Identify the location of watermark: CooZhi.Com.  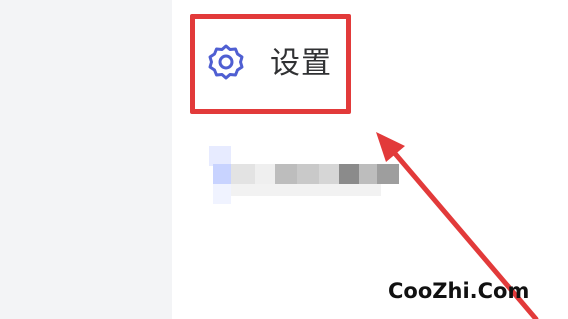
(459, 291).